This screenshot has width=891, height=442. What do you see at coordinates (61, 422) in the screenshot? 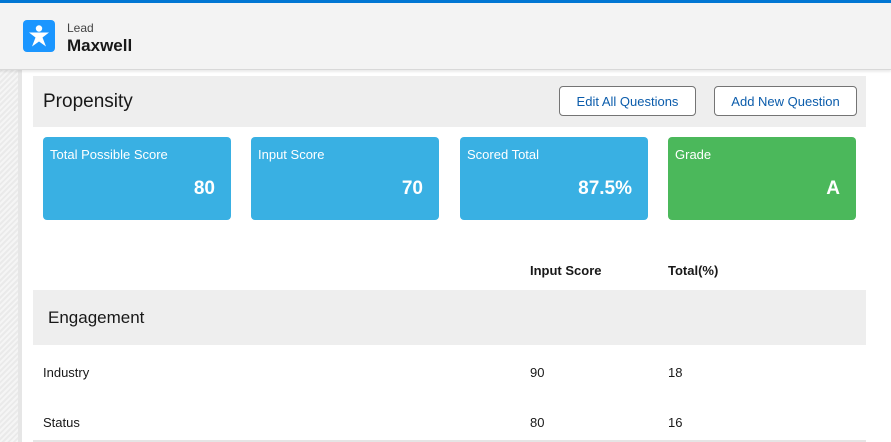
I see `question-name: Status` at bounding box center [61, 422].